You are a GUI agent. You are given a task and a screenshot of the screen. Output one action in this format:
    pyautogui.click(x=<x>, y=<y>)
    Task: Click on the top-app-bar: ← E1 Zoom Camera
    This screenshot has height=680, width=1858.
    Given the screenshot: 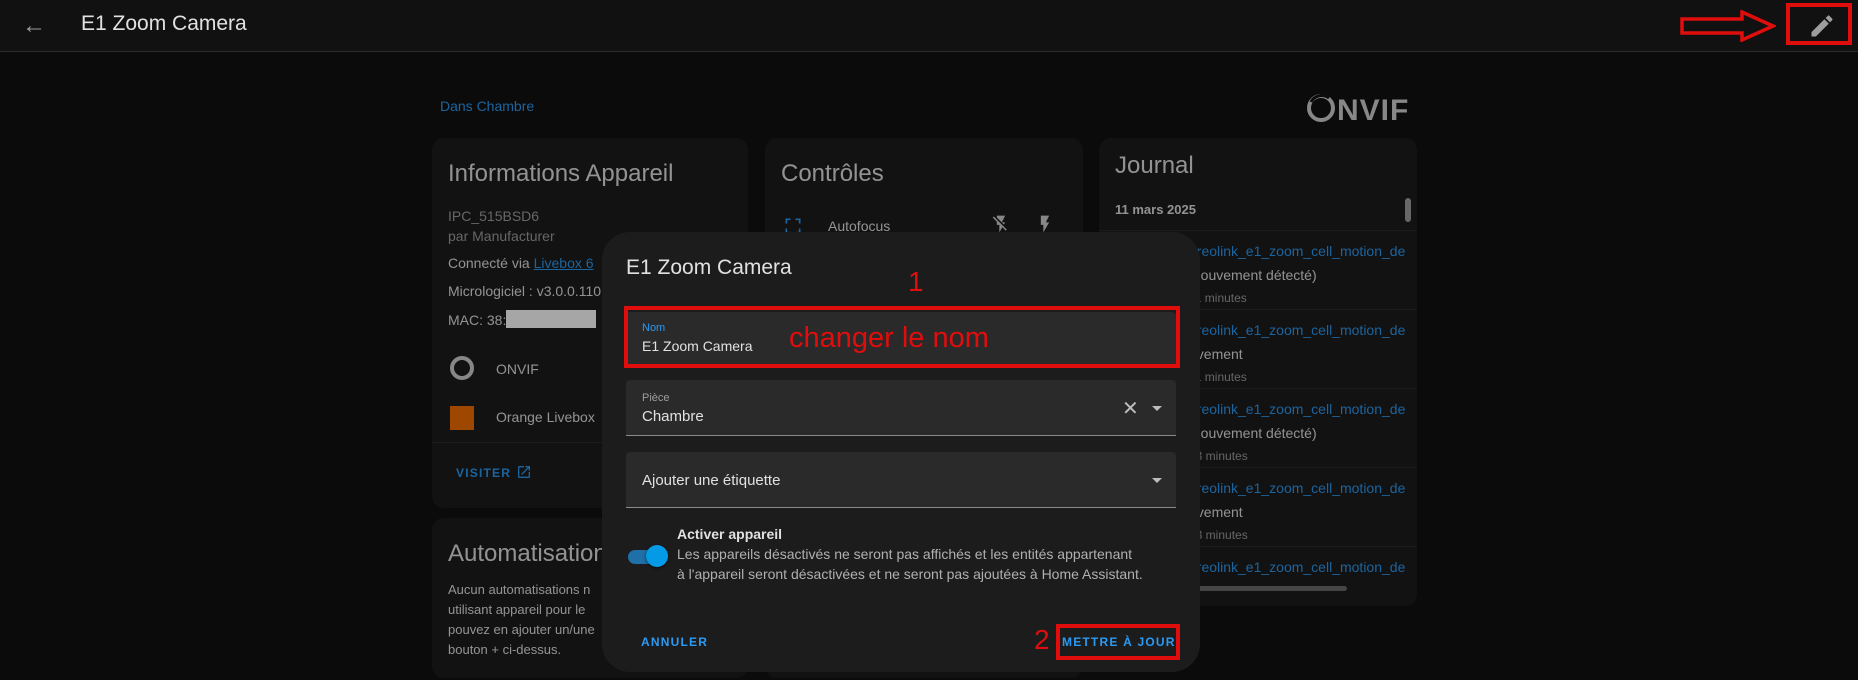 What is the action you would take?
    pyautogui.click(x=929, y=26)
    